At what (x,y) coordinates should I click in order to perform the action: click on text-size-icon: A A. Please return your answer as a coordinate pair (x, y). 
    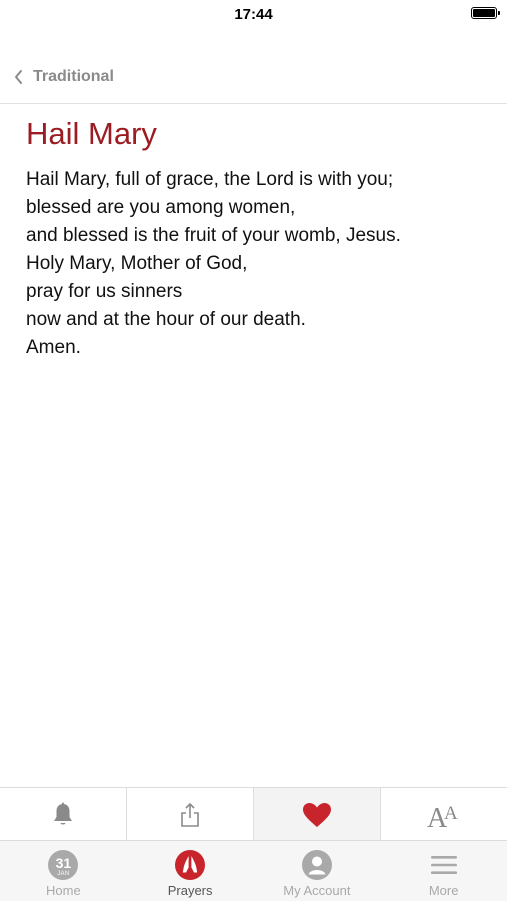
    Looking at the image, I should click on (442, 816).